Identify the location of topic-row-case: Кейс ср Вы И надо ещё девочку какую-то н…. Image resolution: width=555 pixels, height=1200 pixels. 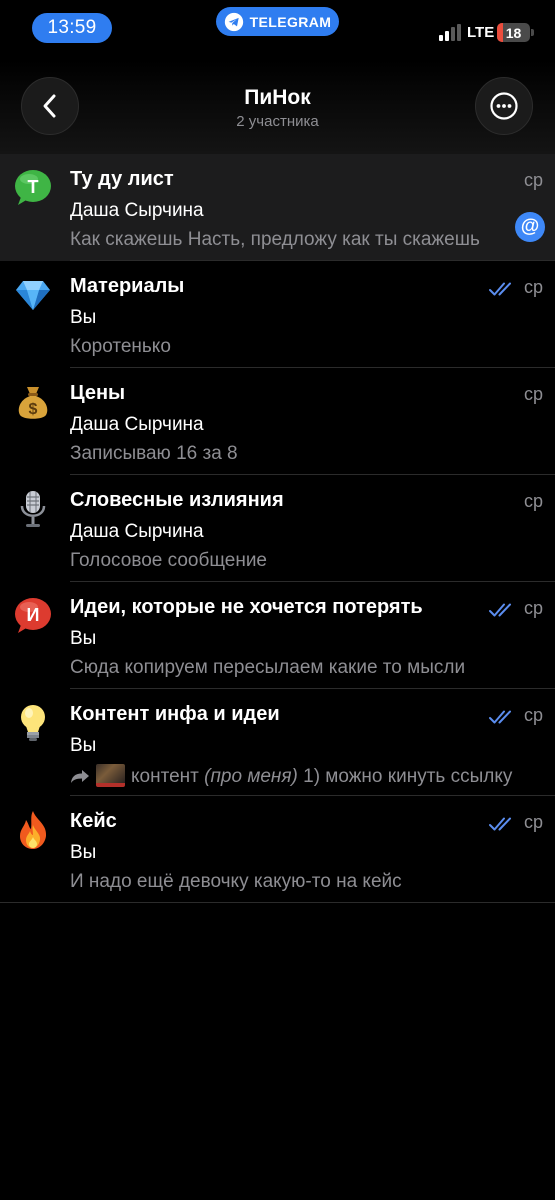
(277, 849).